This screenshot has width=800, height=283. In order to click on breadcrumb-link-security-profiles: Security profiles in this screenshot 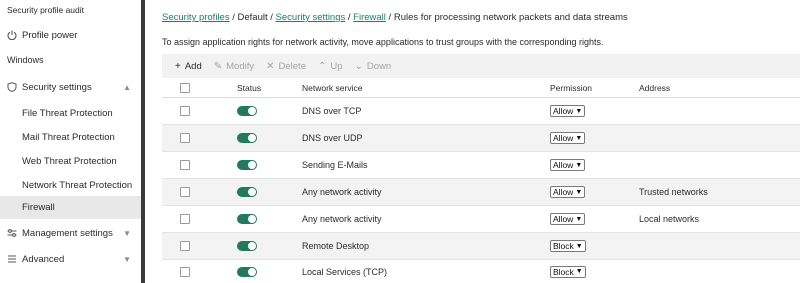, I will do `click(196, 17)`.